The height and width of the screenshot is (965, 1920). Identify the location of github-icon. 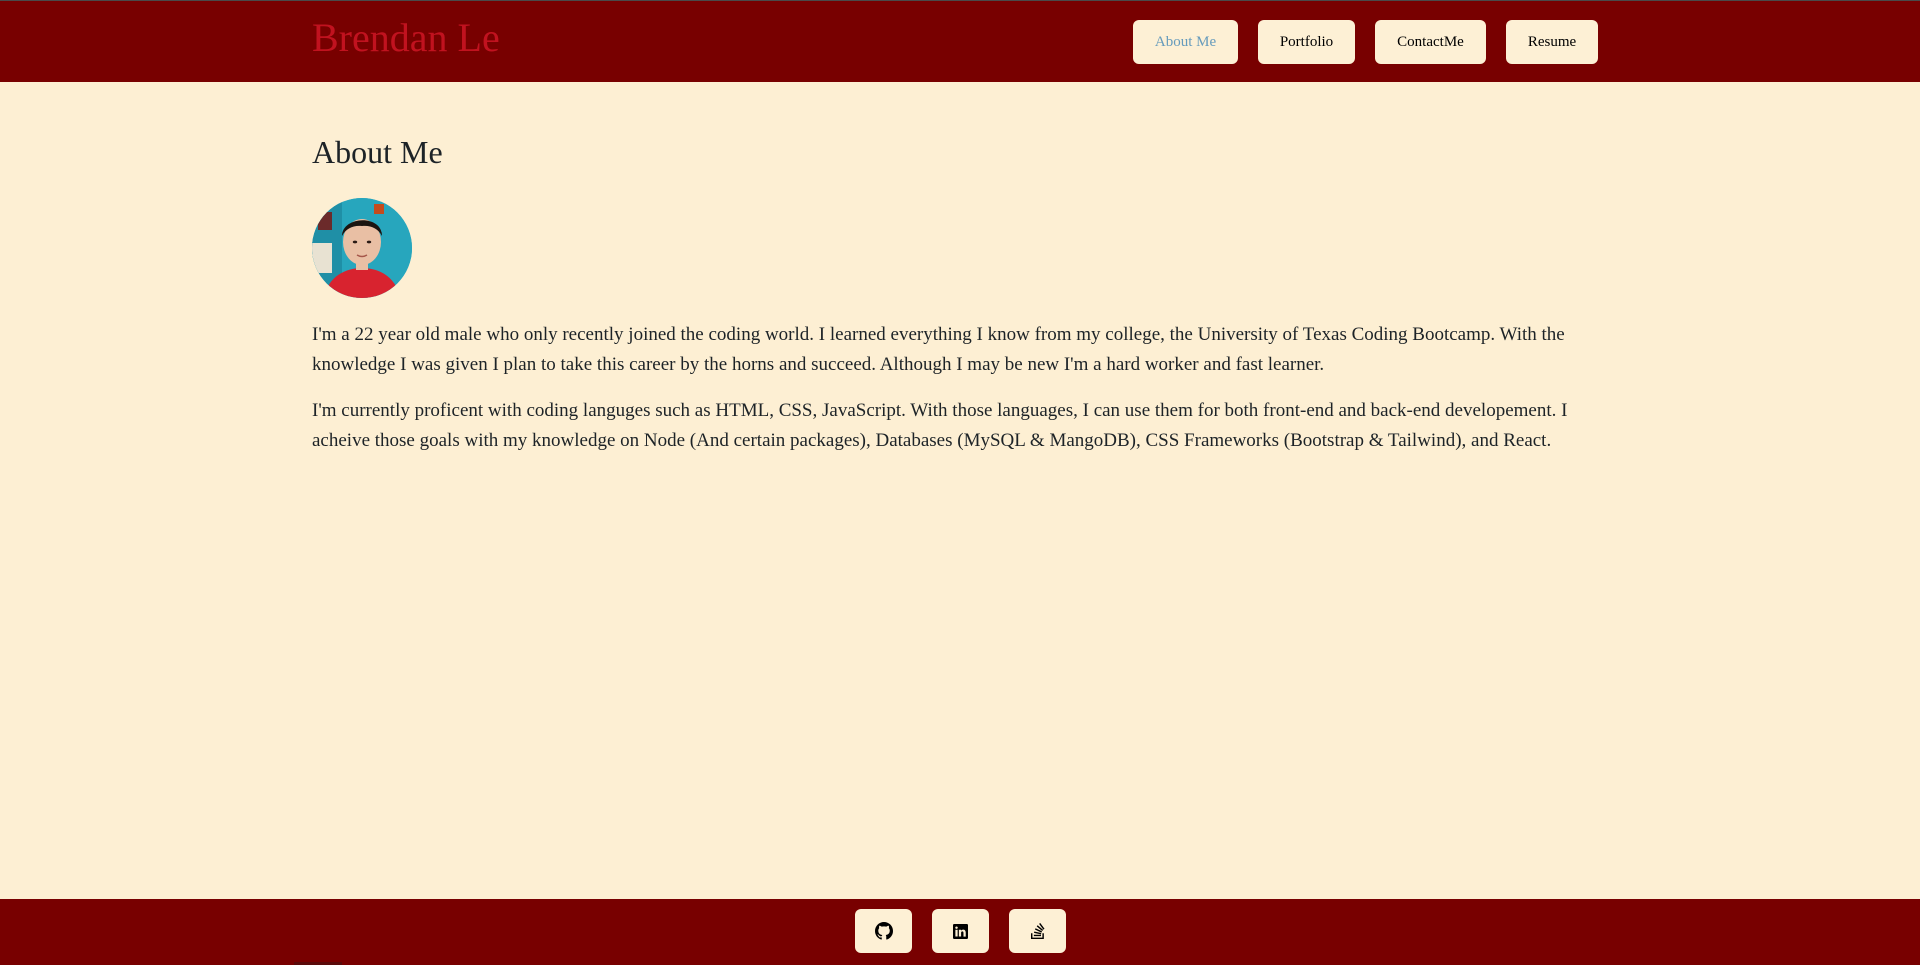
(883, 931).